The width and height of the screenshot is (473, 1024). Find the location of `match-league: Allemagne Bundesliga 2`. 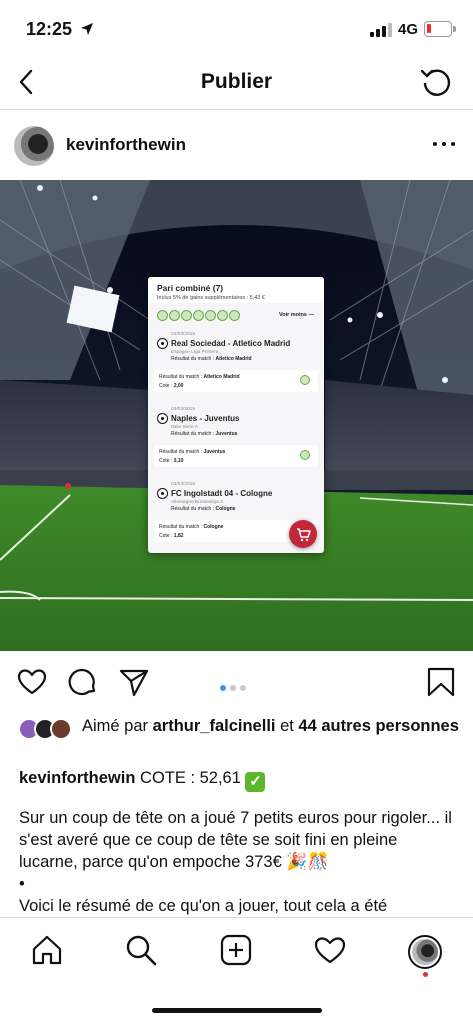

match-league: Allemagne Bundesliga 2 is located at coordinates (197, 502).